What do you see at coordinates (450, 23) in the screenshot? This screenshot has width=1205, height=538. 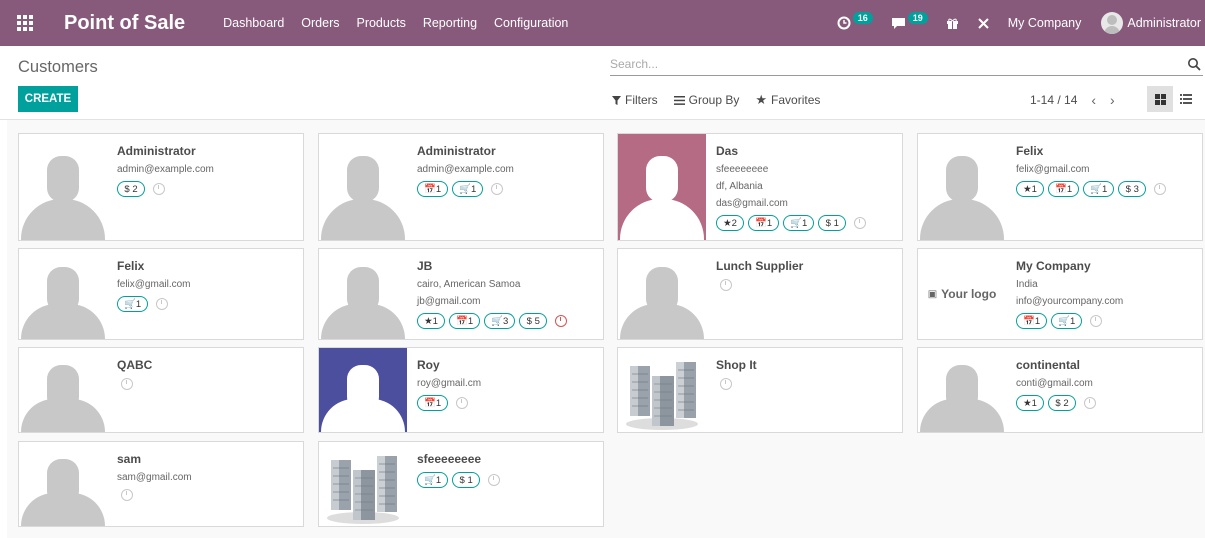 I see `menu-reporting: Reporting` at bounding box center [450, 23].